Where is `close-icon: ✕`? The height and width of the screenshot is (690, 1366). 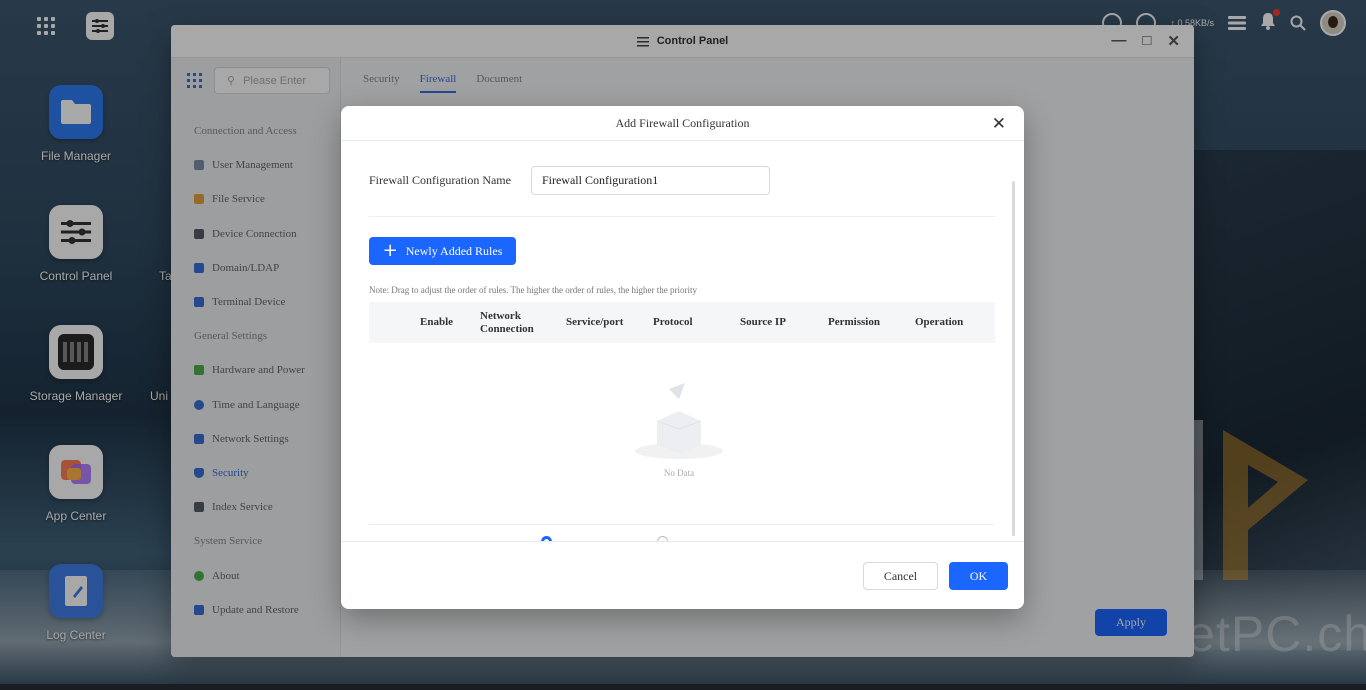 close-icon: ✕ is located at coordinates (999, 124).